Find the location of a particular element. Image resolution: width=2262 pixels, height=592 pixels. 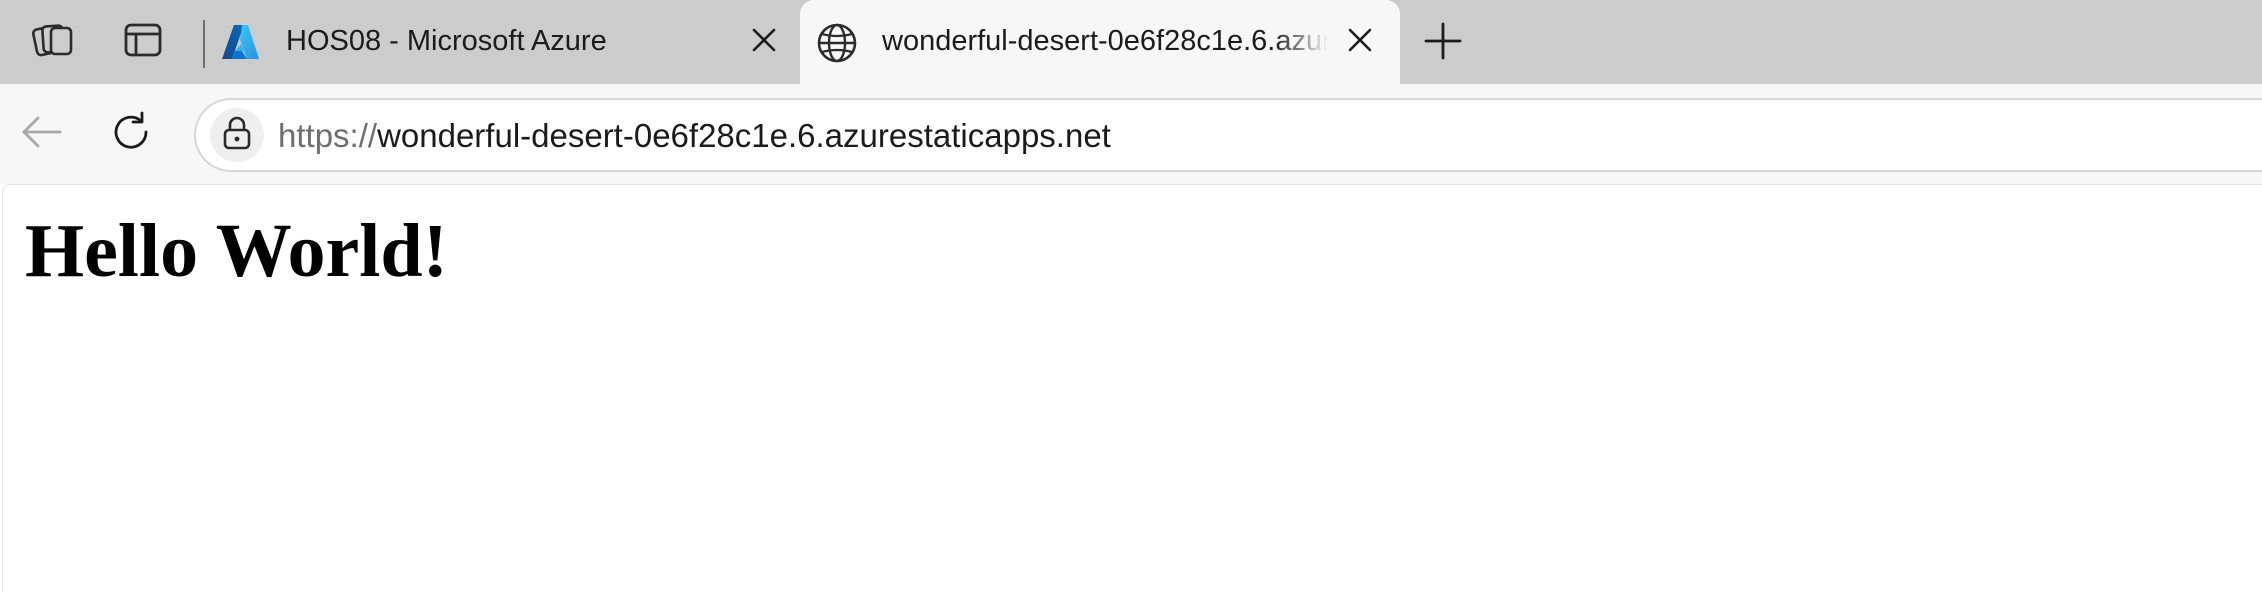

tab-hos08-azure: HOS08 - Microsoft Azure is located at coordinates (502, 42).